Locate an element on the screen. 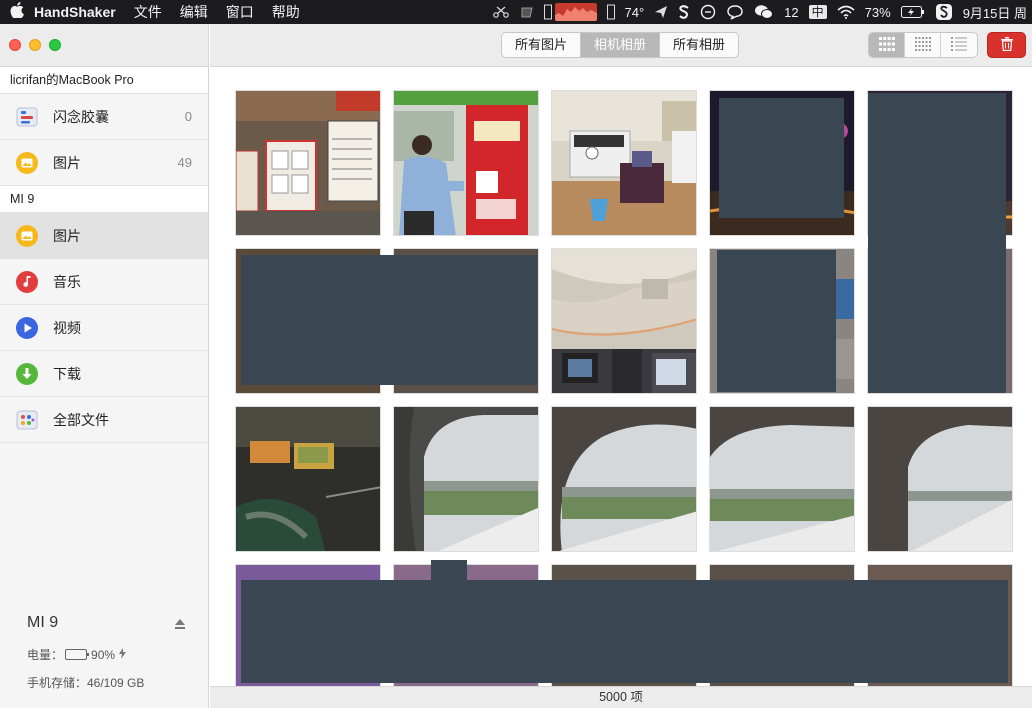  wechat-unread-count: 12 is located at coordinates (791, 12).